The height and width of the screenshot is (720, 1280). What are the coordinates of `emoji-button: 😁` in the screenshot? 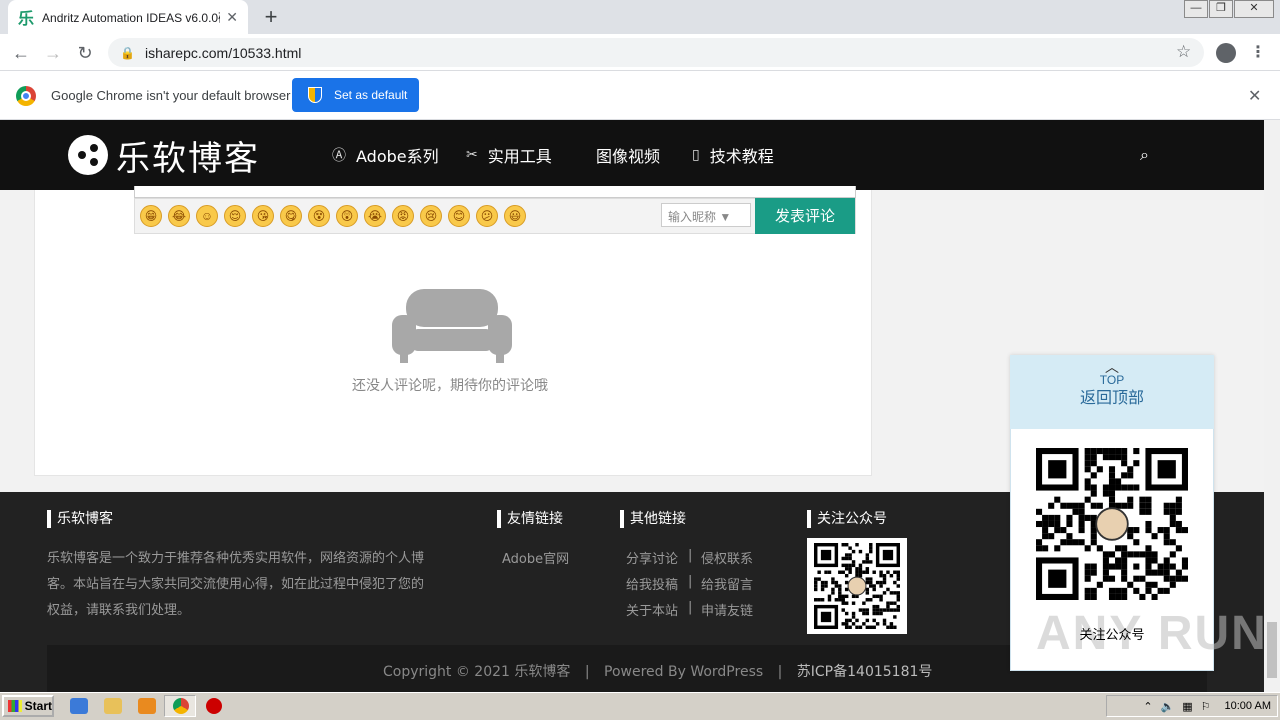 It's located at (151, 216).